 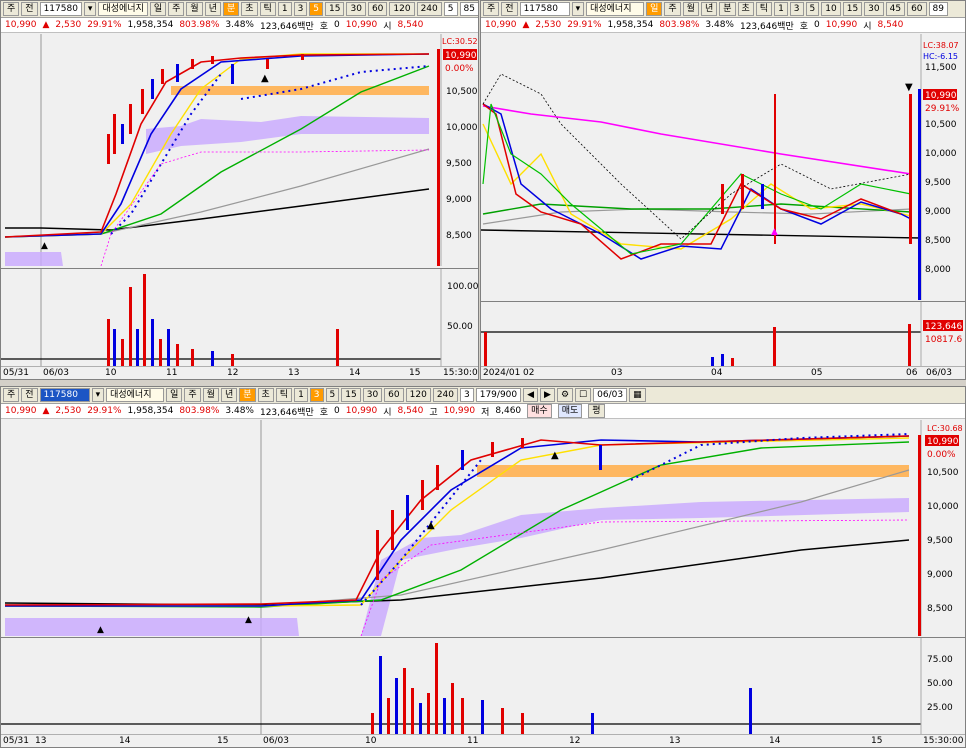 What do you see at coordinates (909, 87) in the screenshot?
I see `arrow-down-icon: ▼` at bounding box center [909, 87].